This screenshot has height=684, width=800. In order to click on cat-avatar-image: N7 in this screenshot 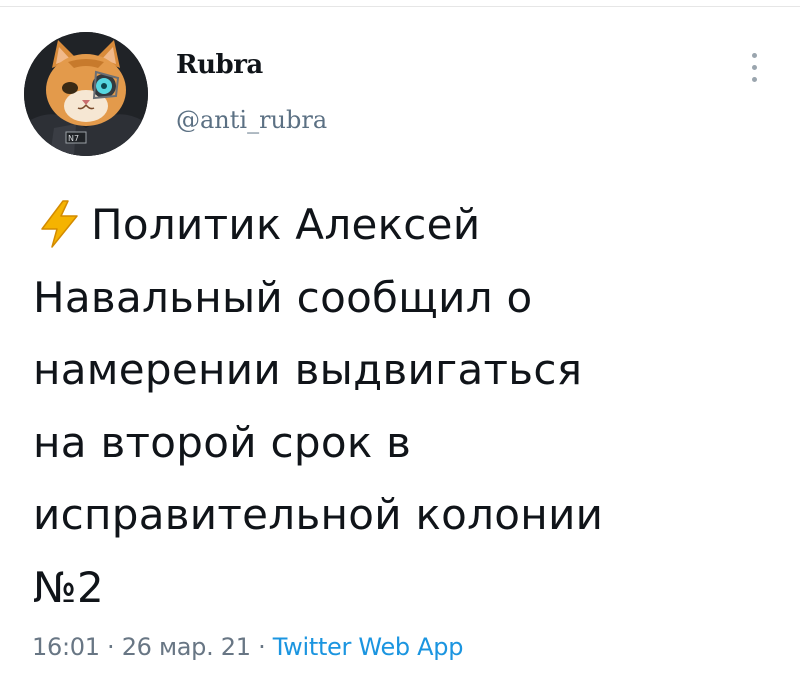, I will do `click(86, 94)`.